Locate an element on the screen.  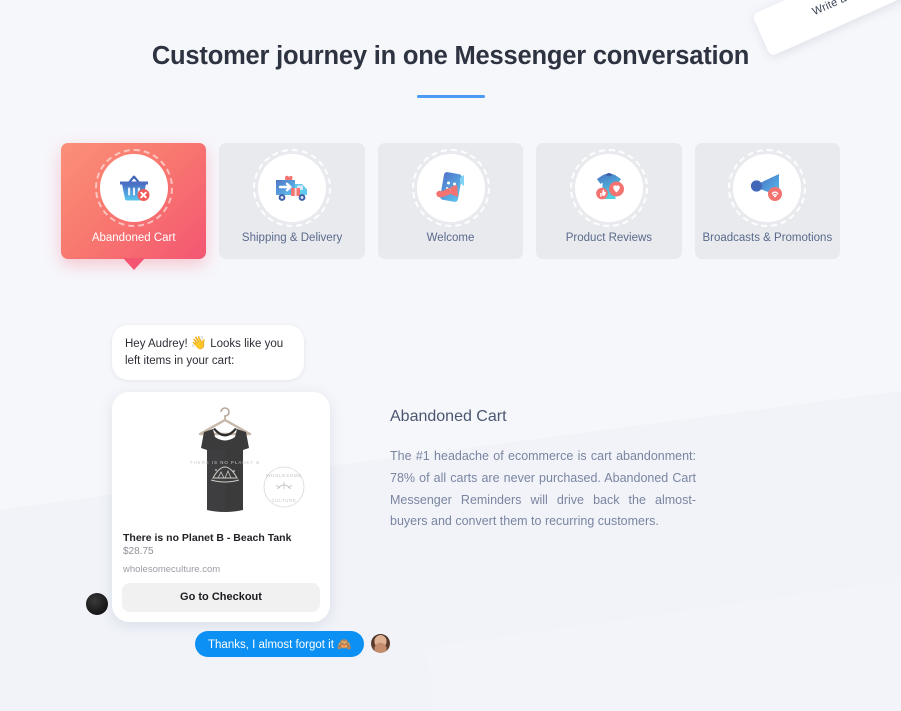
user-photo-avatar is located at coordinates (381, 644).